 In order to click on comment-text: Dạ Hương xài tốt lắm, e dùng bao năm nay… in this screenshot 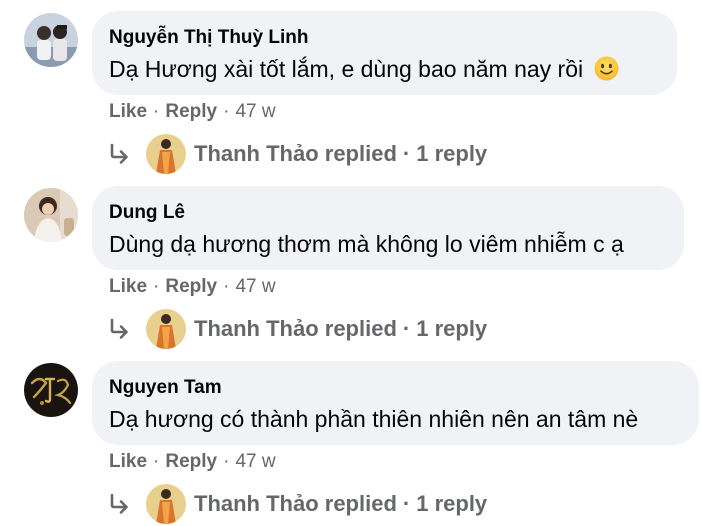, I will do `click(346, 69)`.